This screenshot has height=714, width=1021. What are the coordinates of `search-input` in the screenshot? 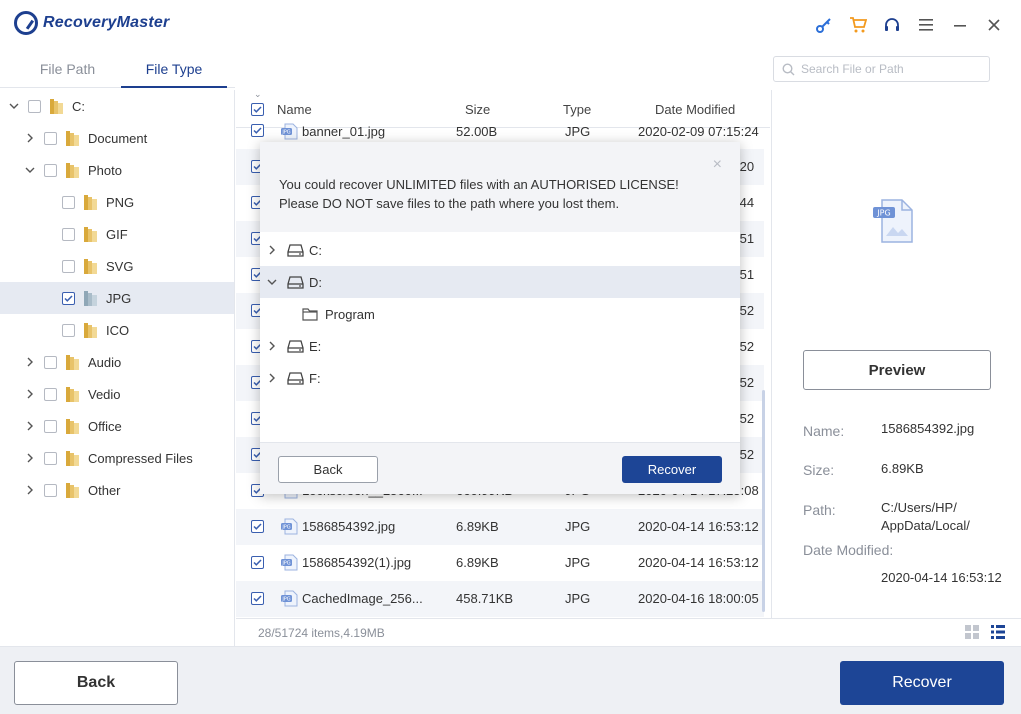 It's located at (891, 69).